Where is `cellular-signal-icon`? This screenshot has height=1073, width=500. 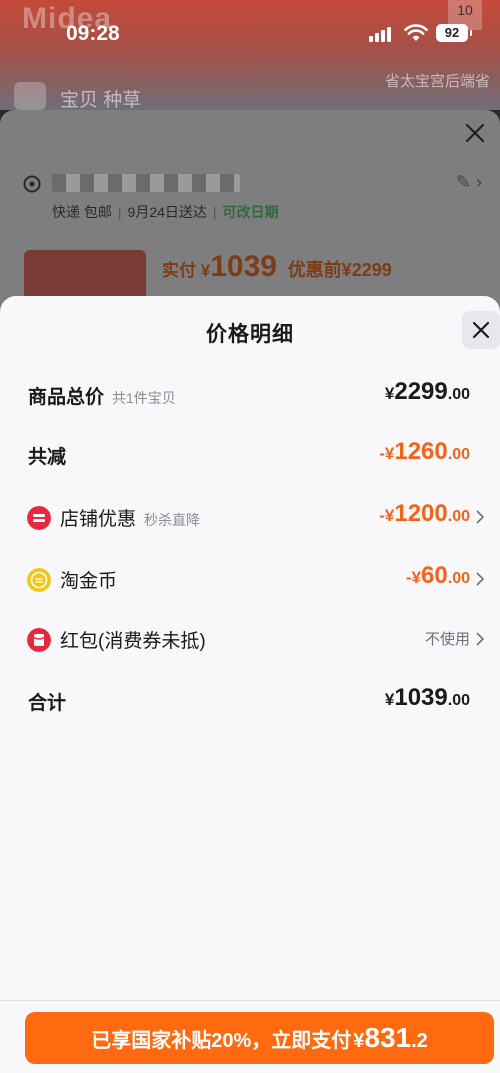
cellular-signal-icon is located at coordinates (381, 34).